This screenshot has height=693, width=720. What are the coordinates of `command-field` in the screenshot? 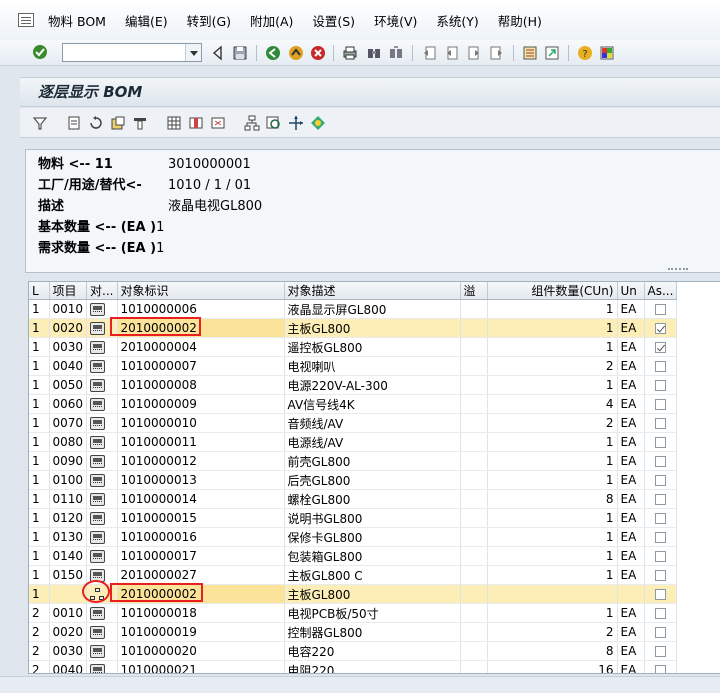 It's located at (132, 52).